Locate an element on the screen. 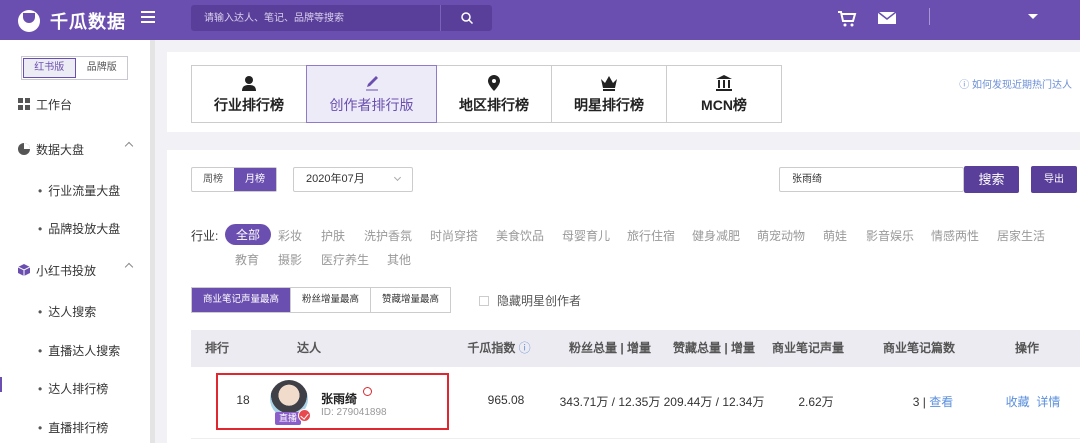 Image resolution: width=1080 pixels, height=443 pixels. checkbox-box is located at coordinates (484, 300).